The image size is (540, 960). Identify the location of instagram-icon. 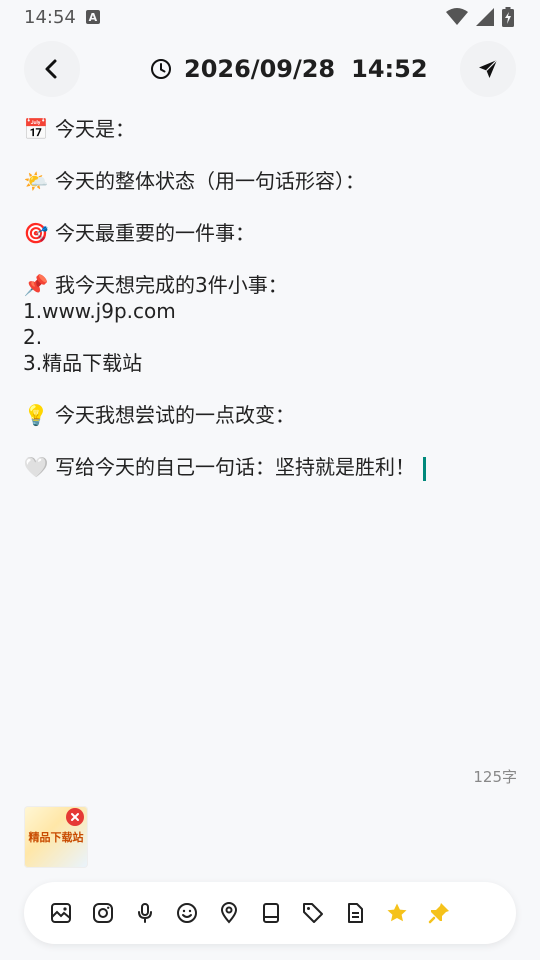
(102, 913).